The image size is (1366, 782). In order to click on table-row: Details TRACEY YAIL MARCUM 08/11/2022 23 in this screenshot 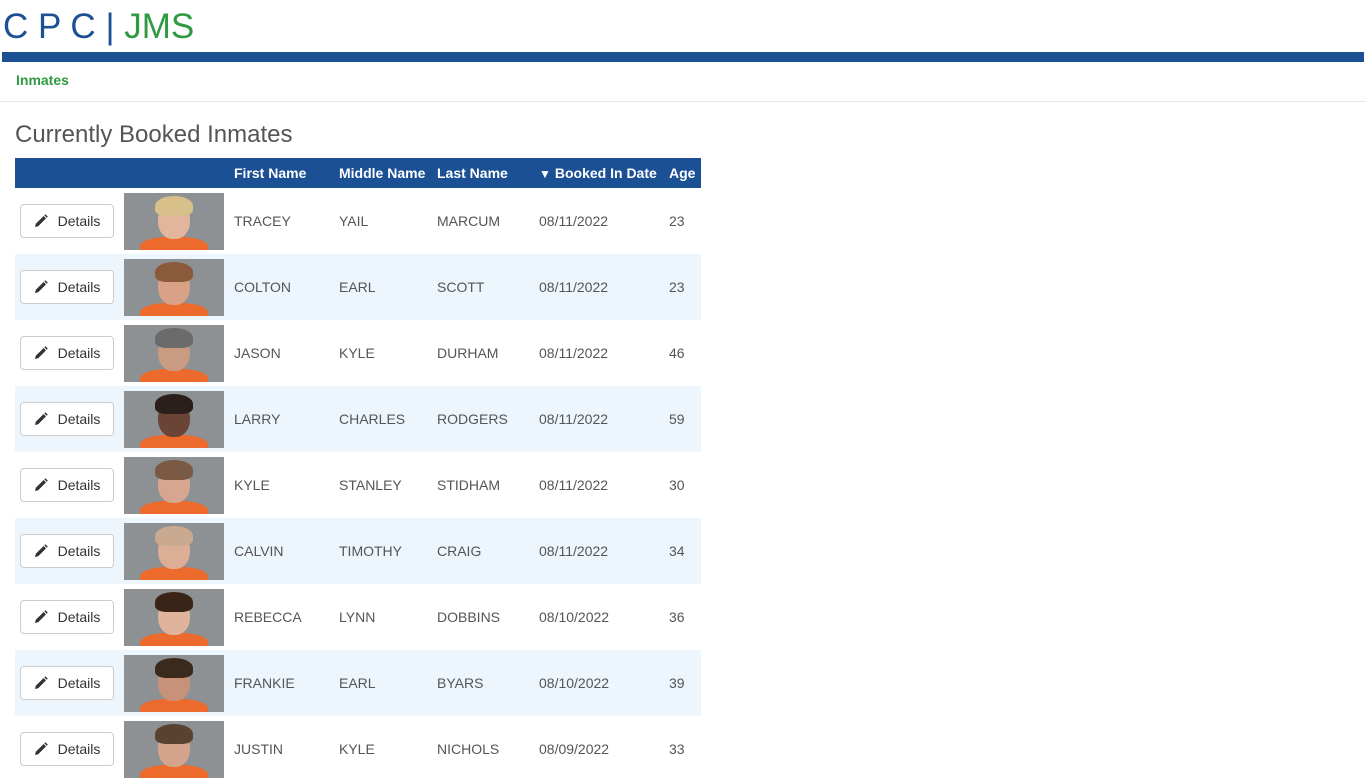, I will do `click(358, 221)`.